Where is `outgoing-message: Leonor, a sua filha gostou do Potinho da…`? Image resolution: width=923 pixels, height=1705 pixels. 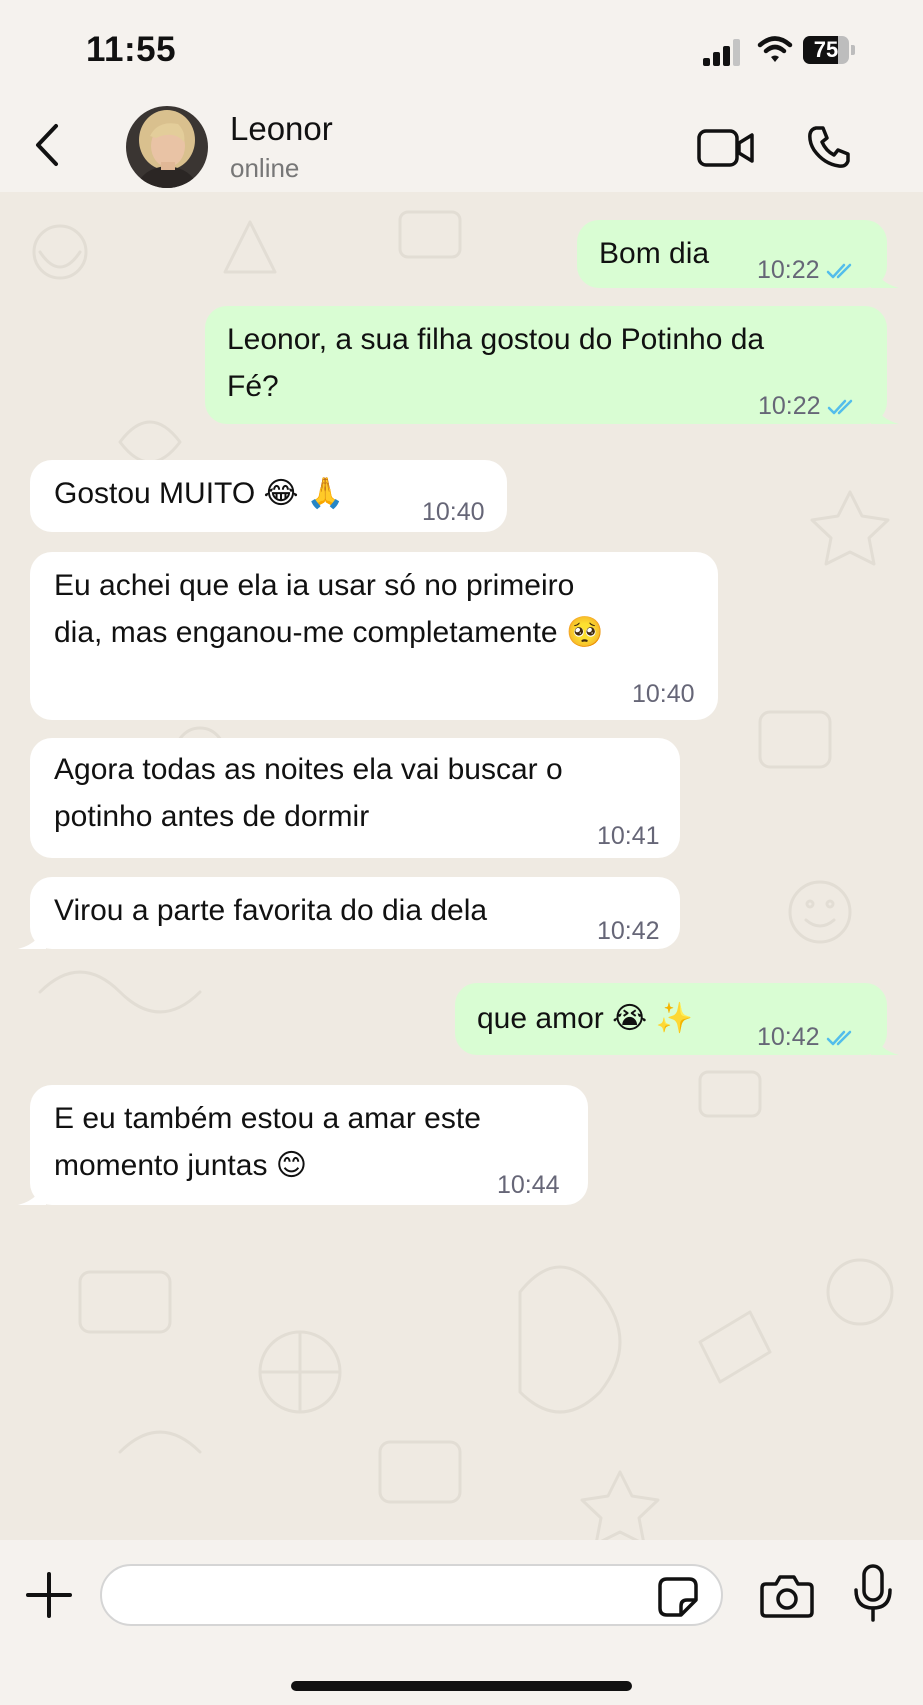
outgoing-message: Leonor, a sua filha gostou do Potinho da… is located at coordinates (552, 365).